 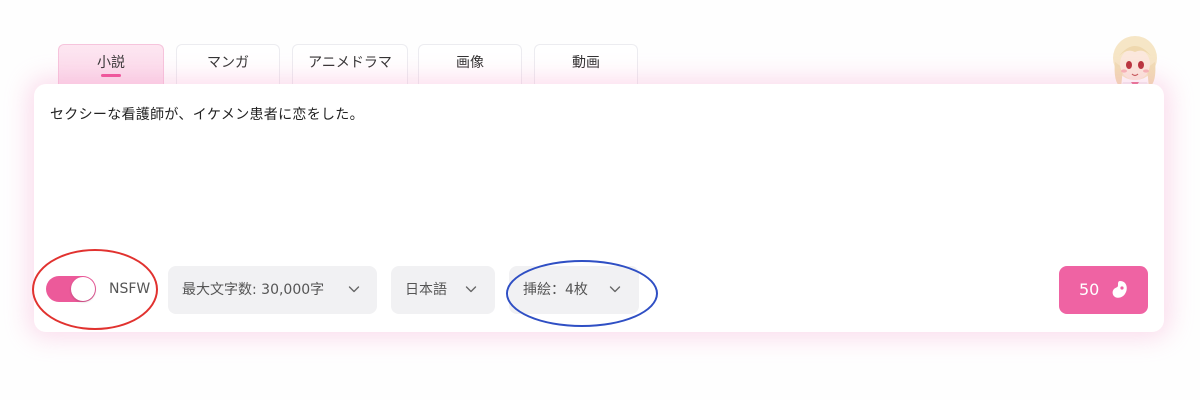 What do you see at coordinates (555, 290) in the screenshot?
I see `illustrations-label: 挿絵：4枚` at bounding box center [555, 290].